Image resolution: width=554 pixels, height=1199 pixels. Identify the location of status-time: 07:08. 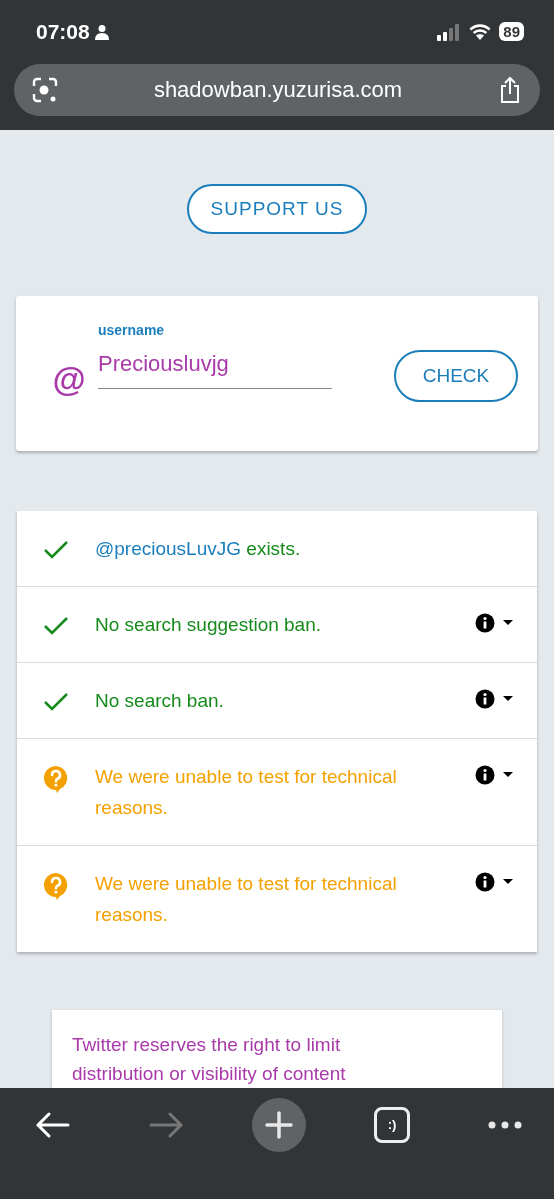
(63, 32).